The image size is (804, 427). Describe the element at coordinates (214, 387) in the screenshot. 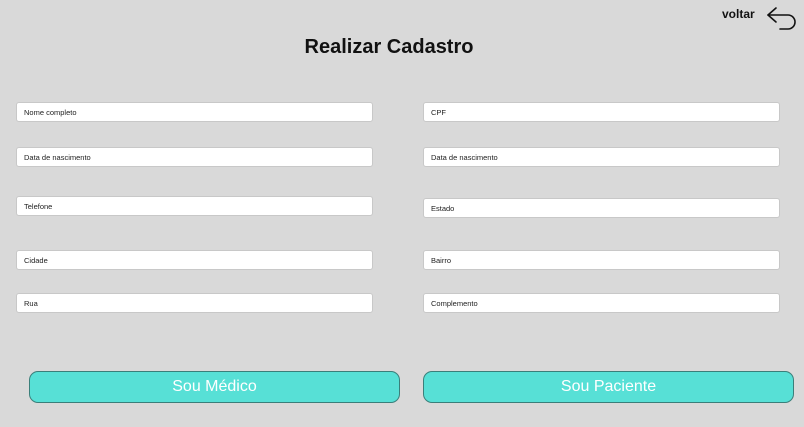

I see `sou-medico-button: Sou Médico` at that location.